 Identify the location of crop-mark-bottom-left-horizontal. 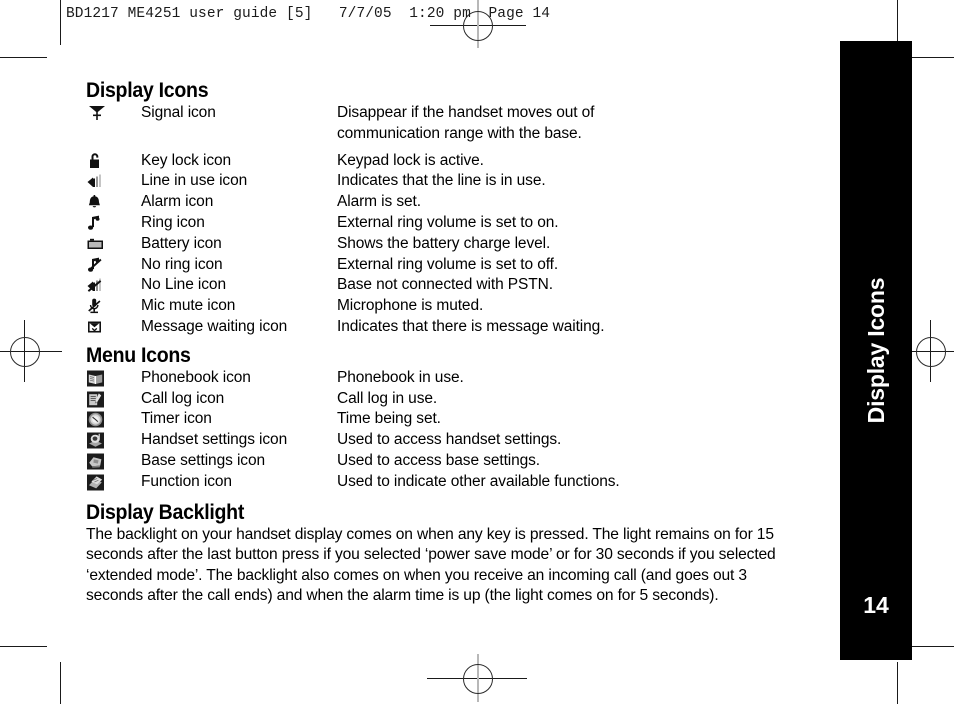
(23, 646).